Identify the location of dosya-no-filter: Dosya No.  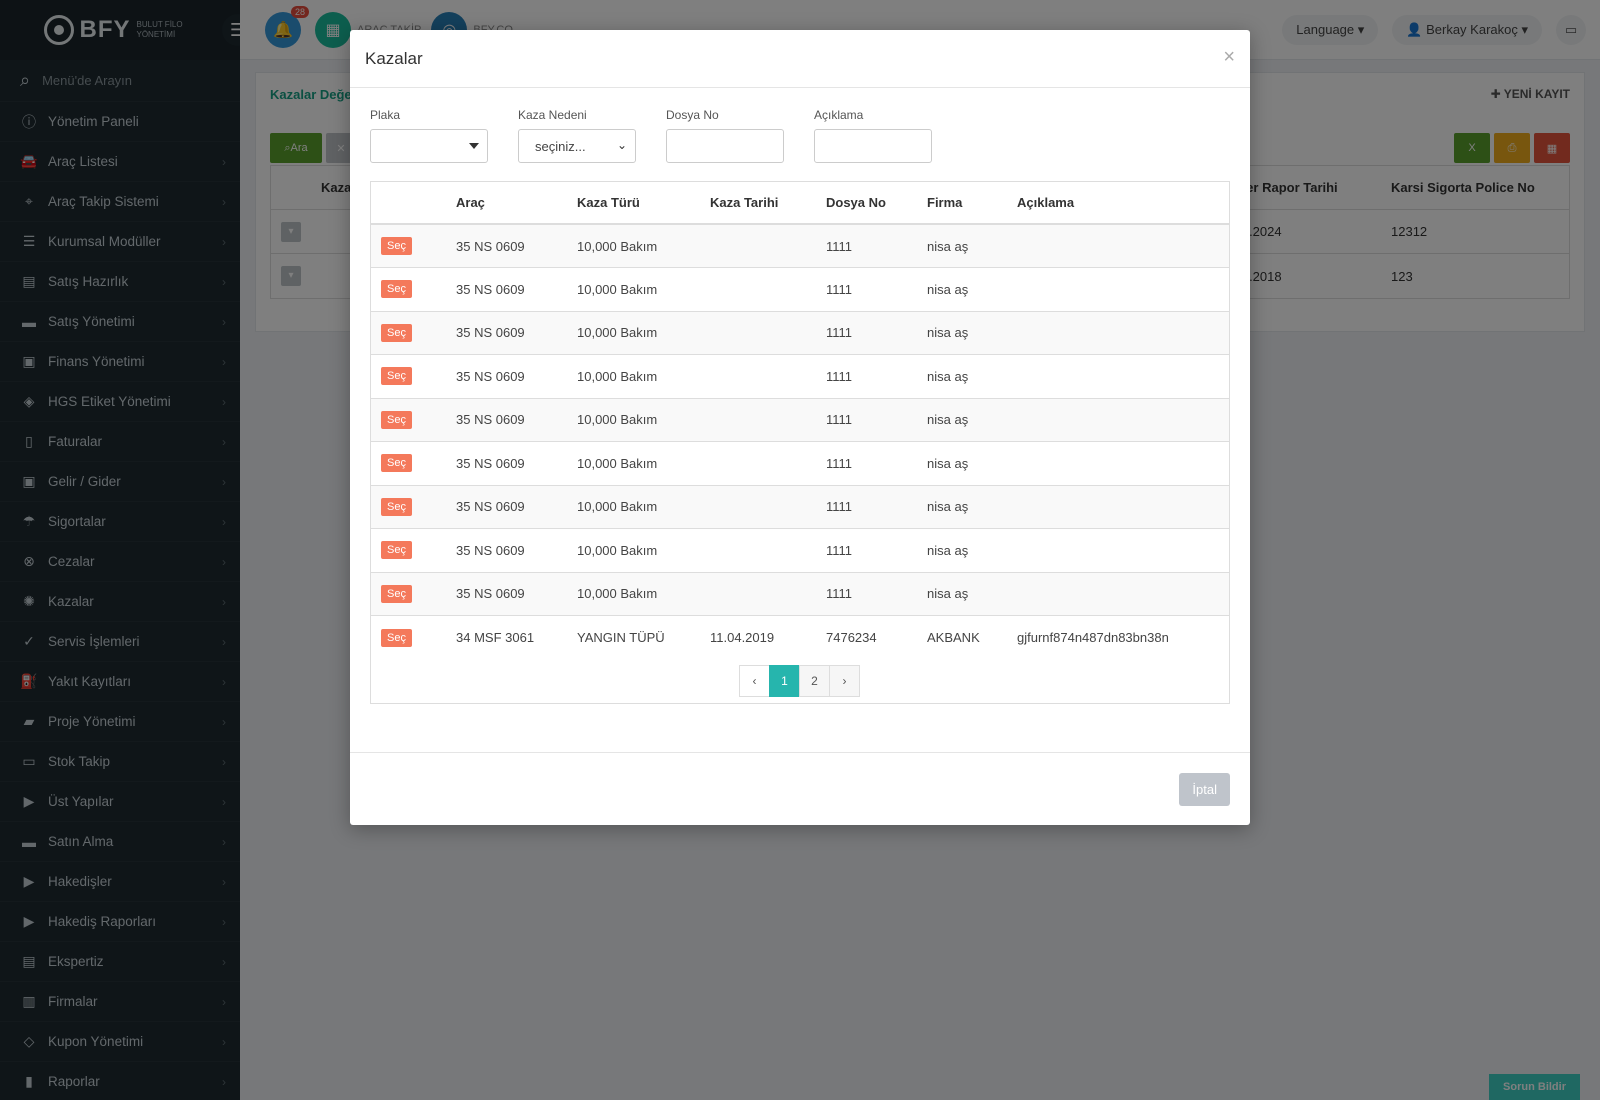
(725, 135).